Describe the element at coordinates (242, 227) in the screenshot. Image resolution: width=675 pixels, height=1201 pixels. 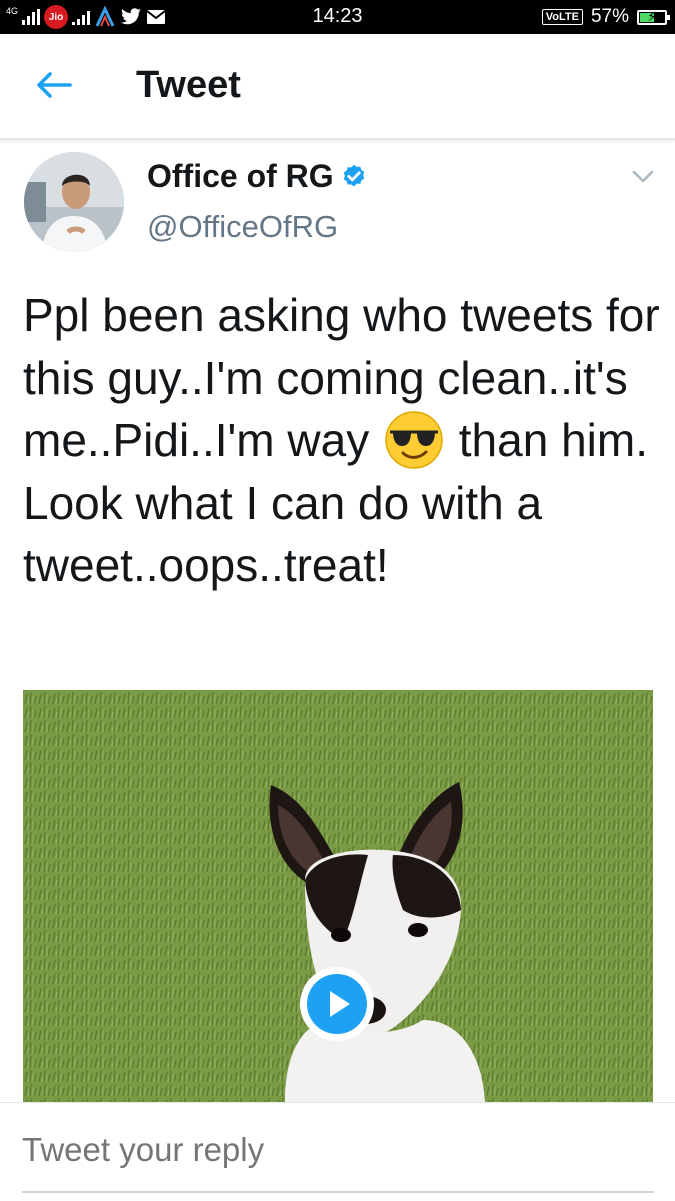
I see `user-handle: @OfficeOfRG` at that location.